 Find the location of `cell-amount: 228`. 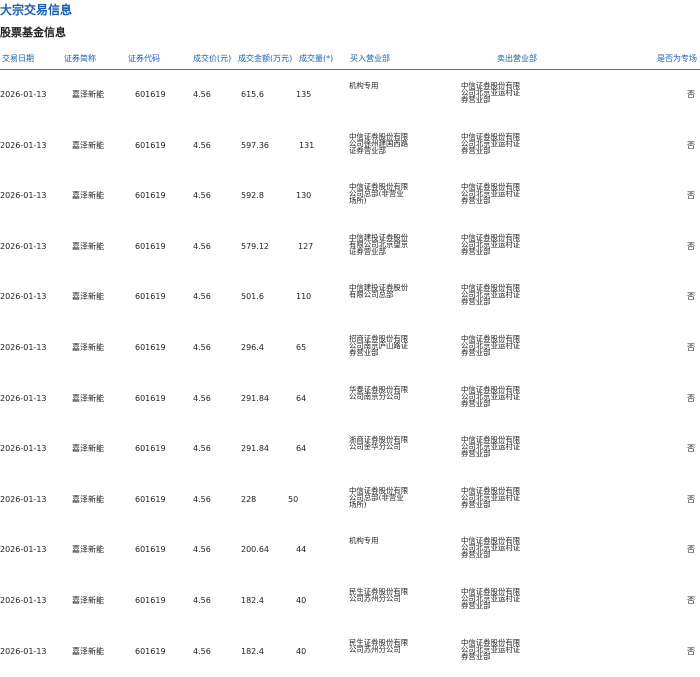

cell-amount: 228 is located at coordinates (249, 499).